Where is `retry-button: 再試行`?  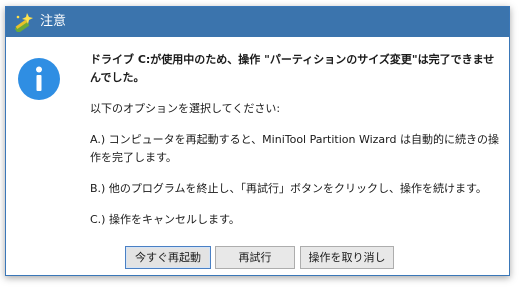 retry-button: 再試行 is located at coordinates (255, 257).